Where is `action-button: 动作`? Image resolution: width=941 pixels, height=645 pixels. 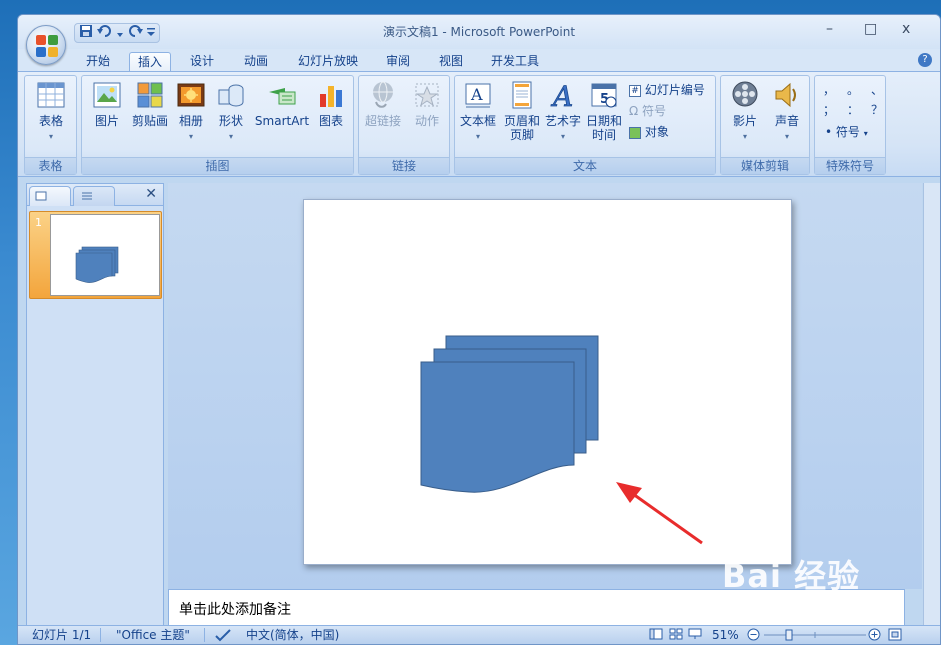 action-button: 动作 is located at coordinates (427, 104).